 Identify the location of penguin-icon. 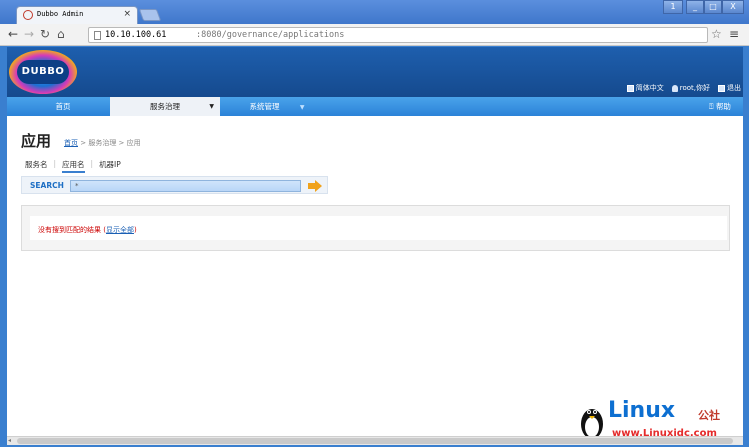
(592, 424).